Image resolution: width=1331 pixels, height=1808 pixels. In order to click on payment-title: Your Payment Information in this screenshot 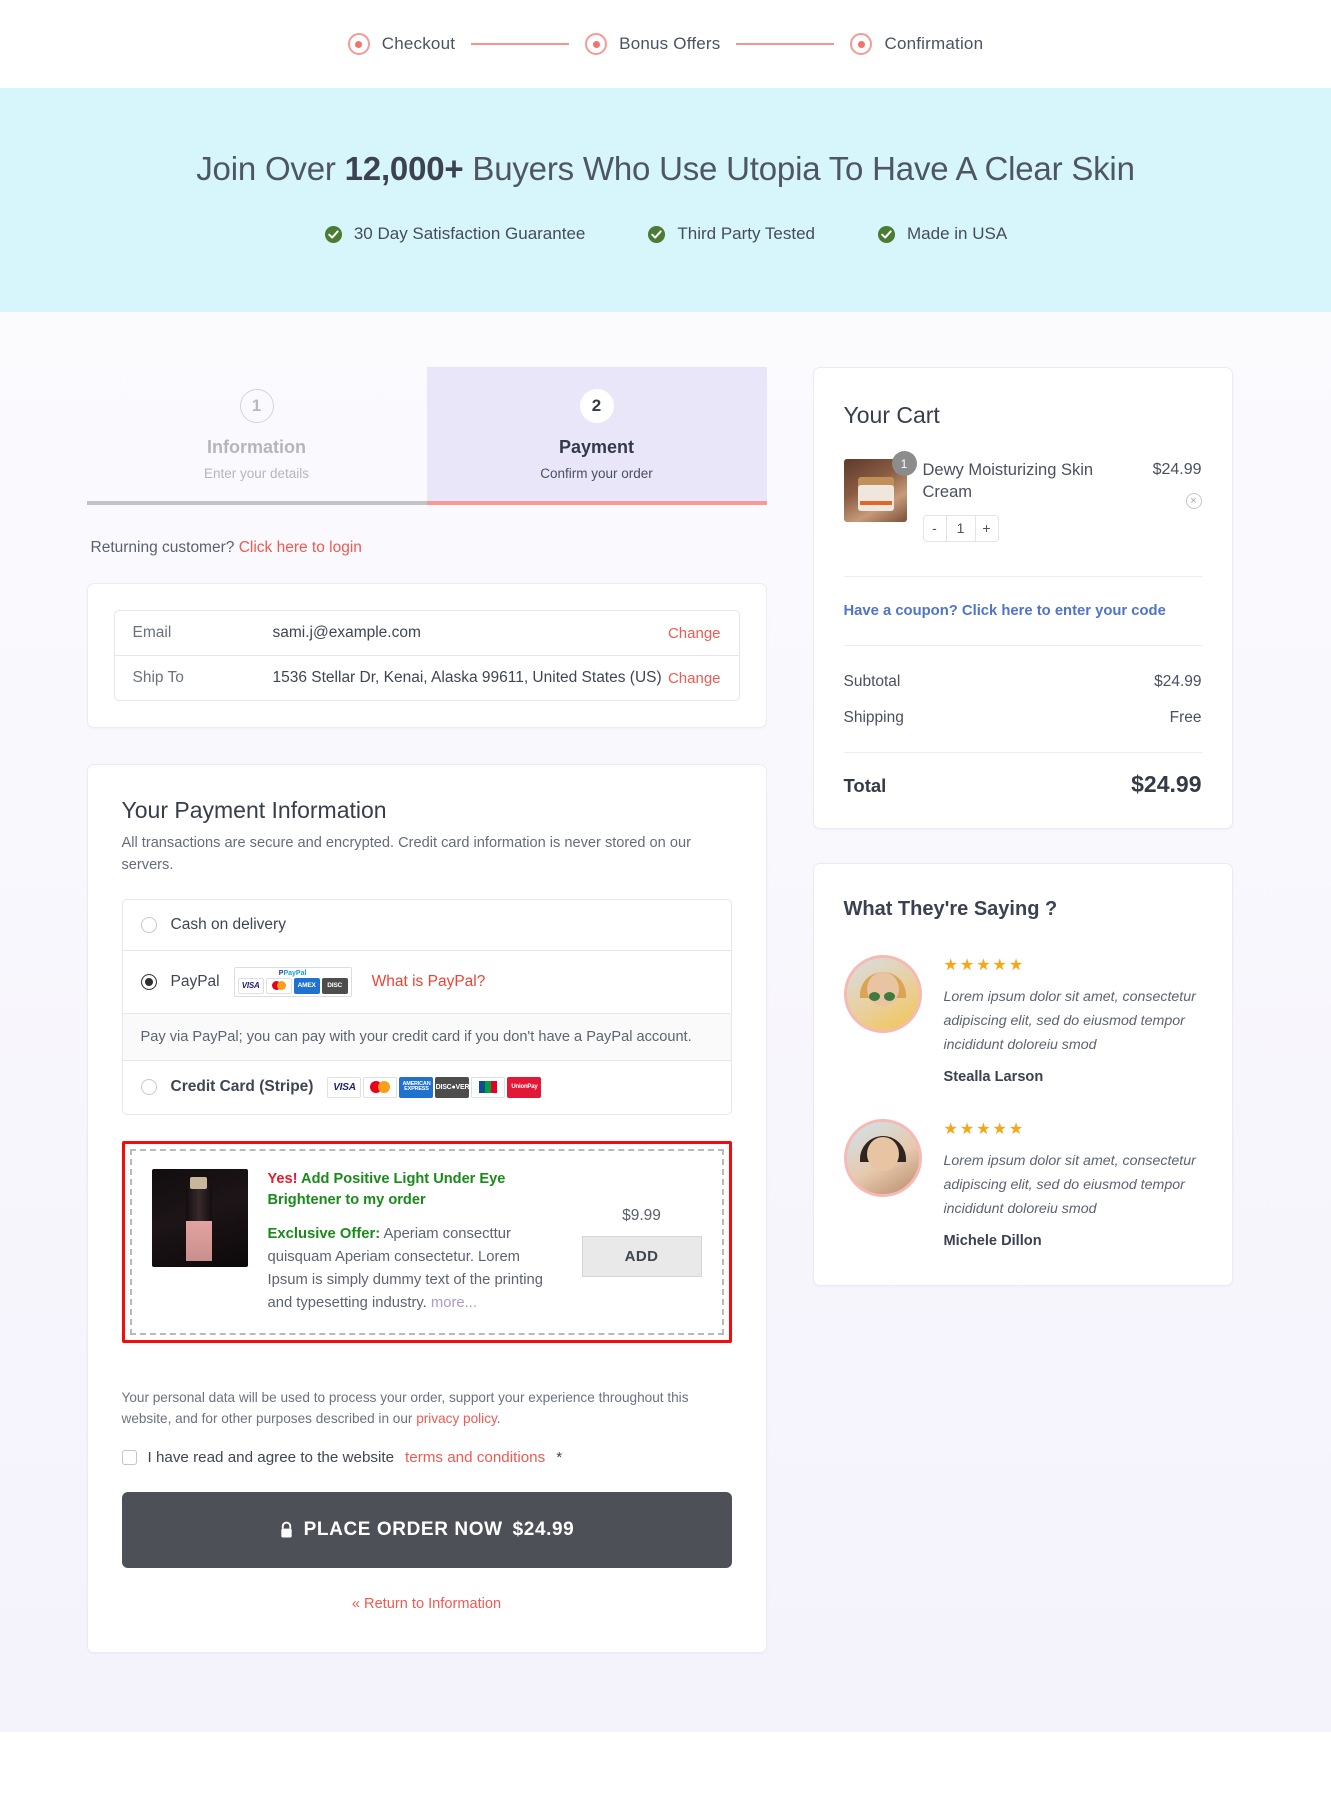, I will do `click(254, 810)`.